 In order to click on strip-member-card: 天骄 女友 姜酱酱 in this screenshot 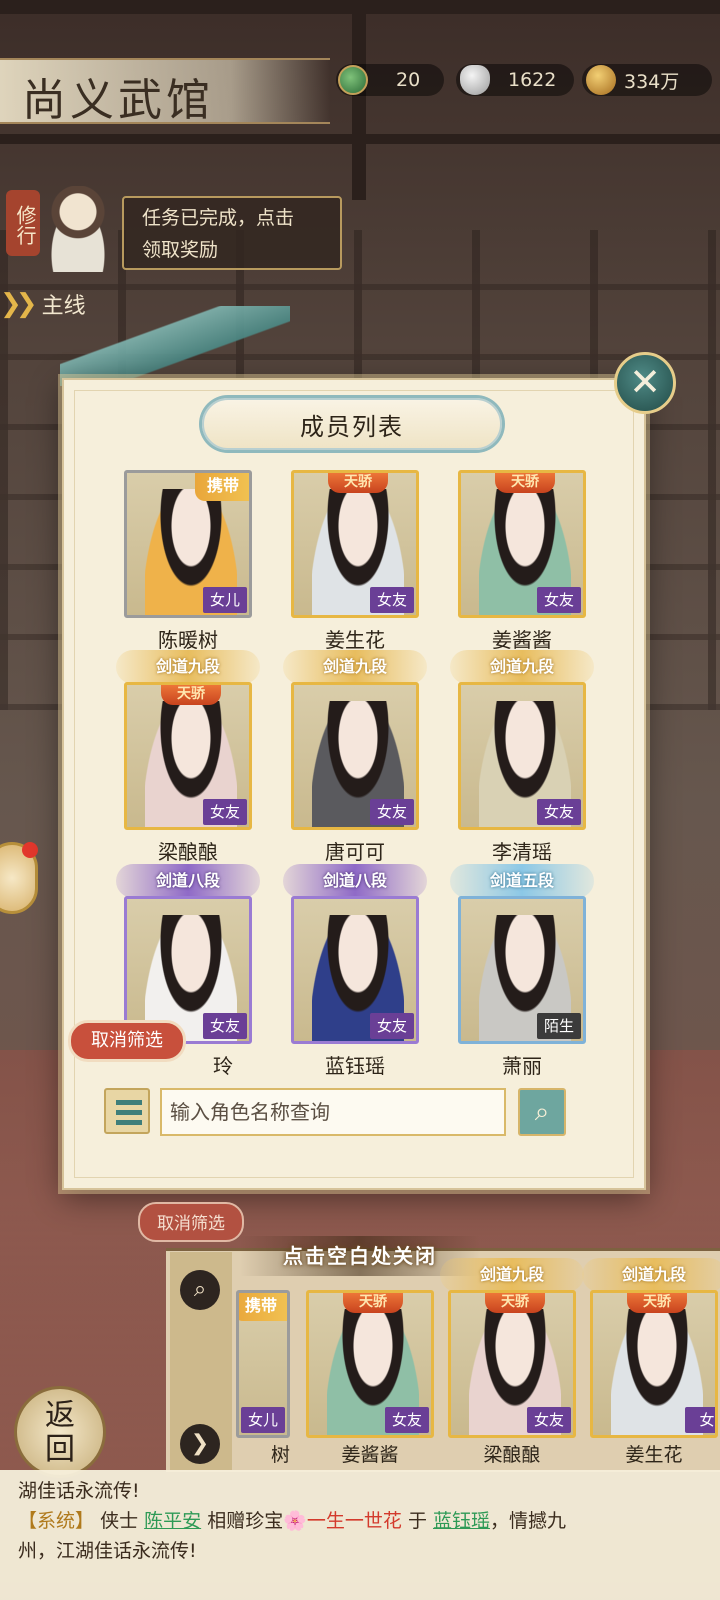, I will do `click(370, 1379)`.